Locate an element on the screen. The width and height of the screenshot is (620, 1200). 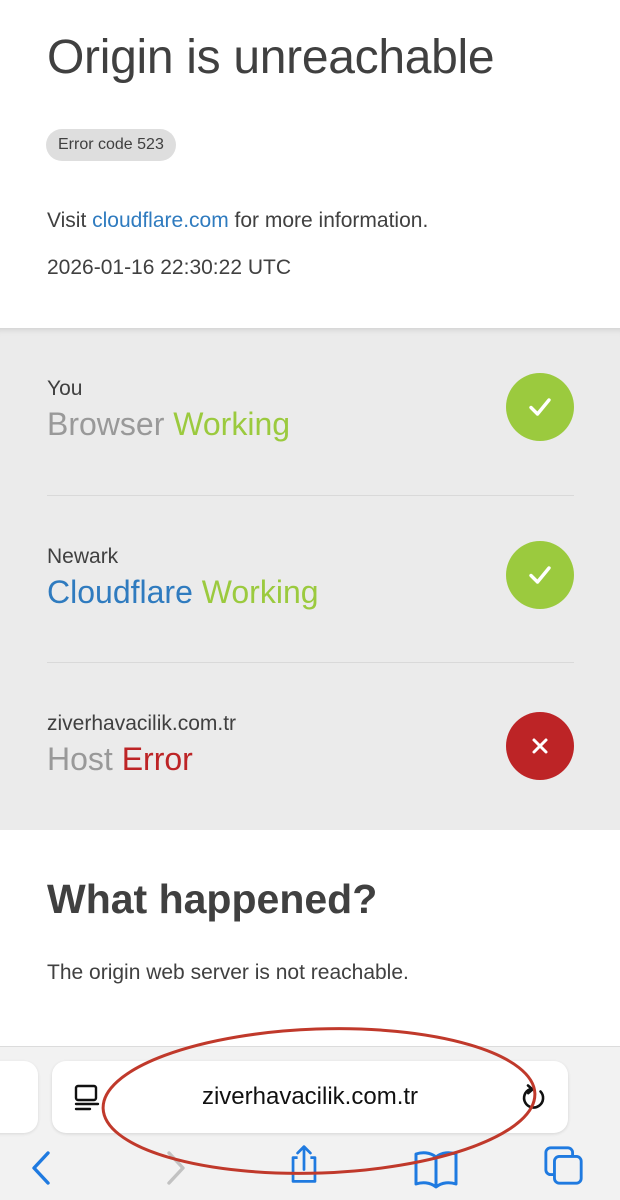
reload-icon is located at coordinates (534, 1098).